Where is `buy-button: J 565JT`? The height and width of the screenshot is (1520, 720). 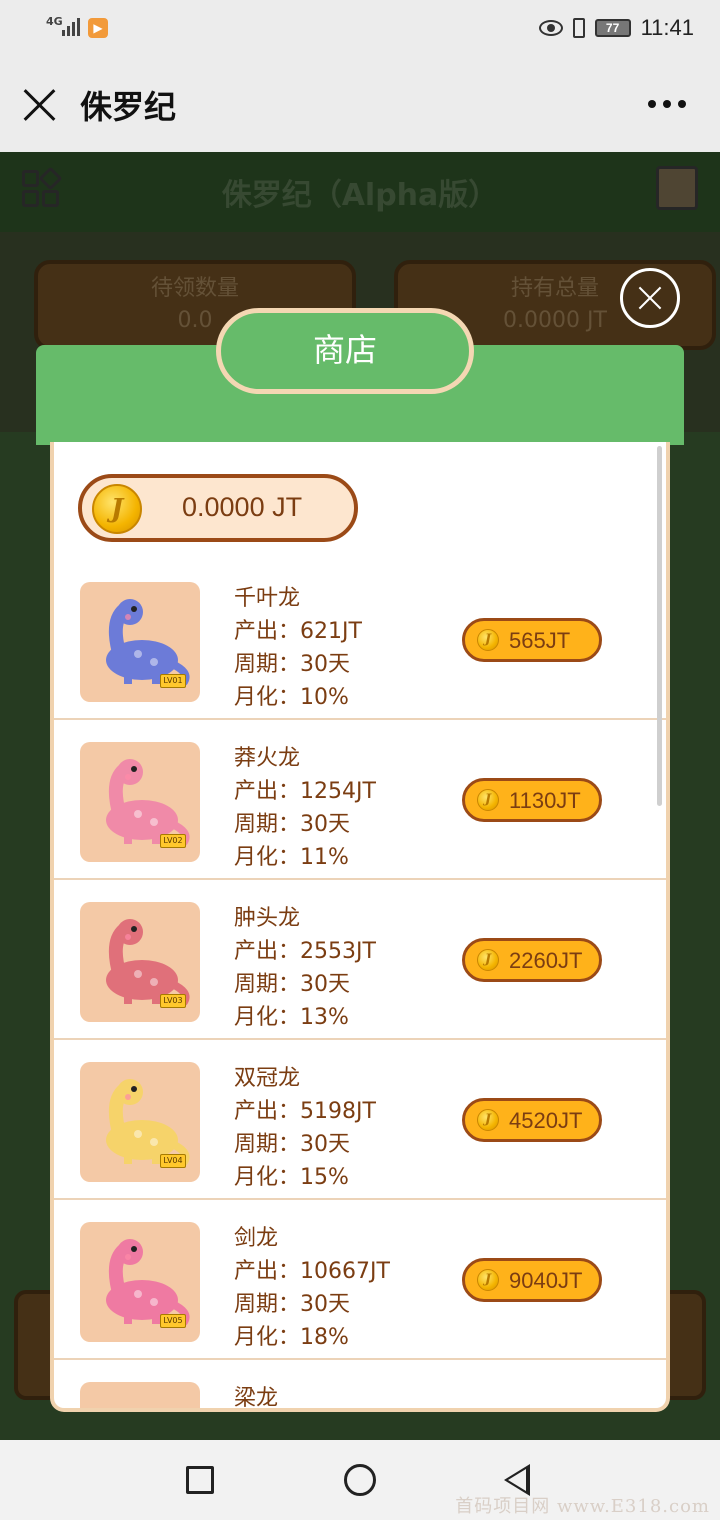 buy-button: J 565JT is located at coordinates (532, 640).